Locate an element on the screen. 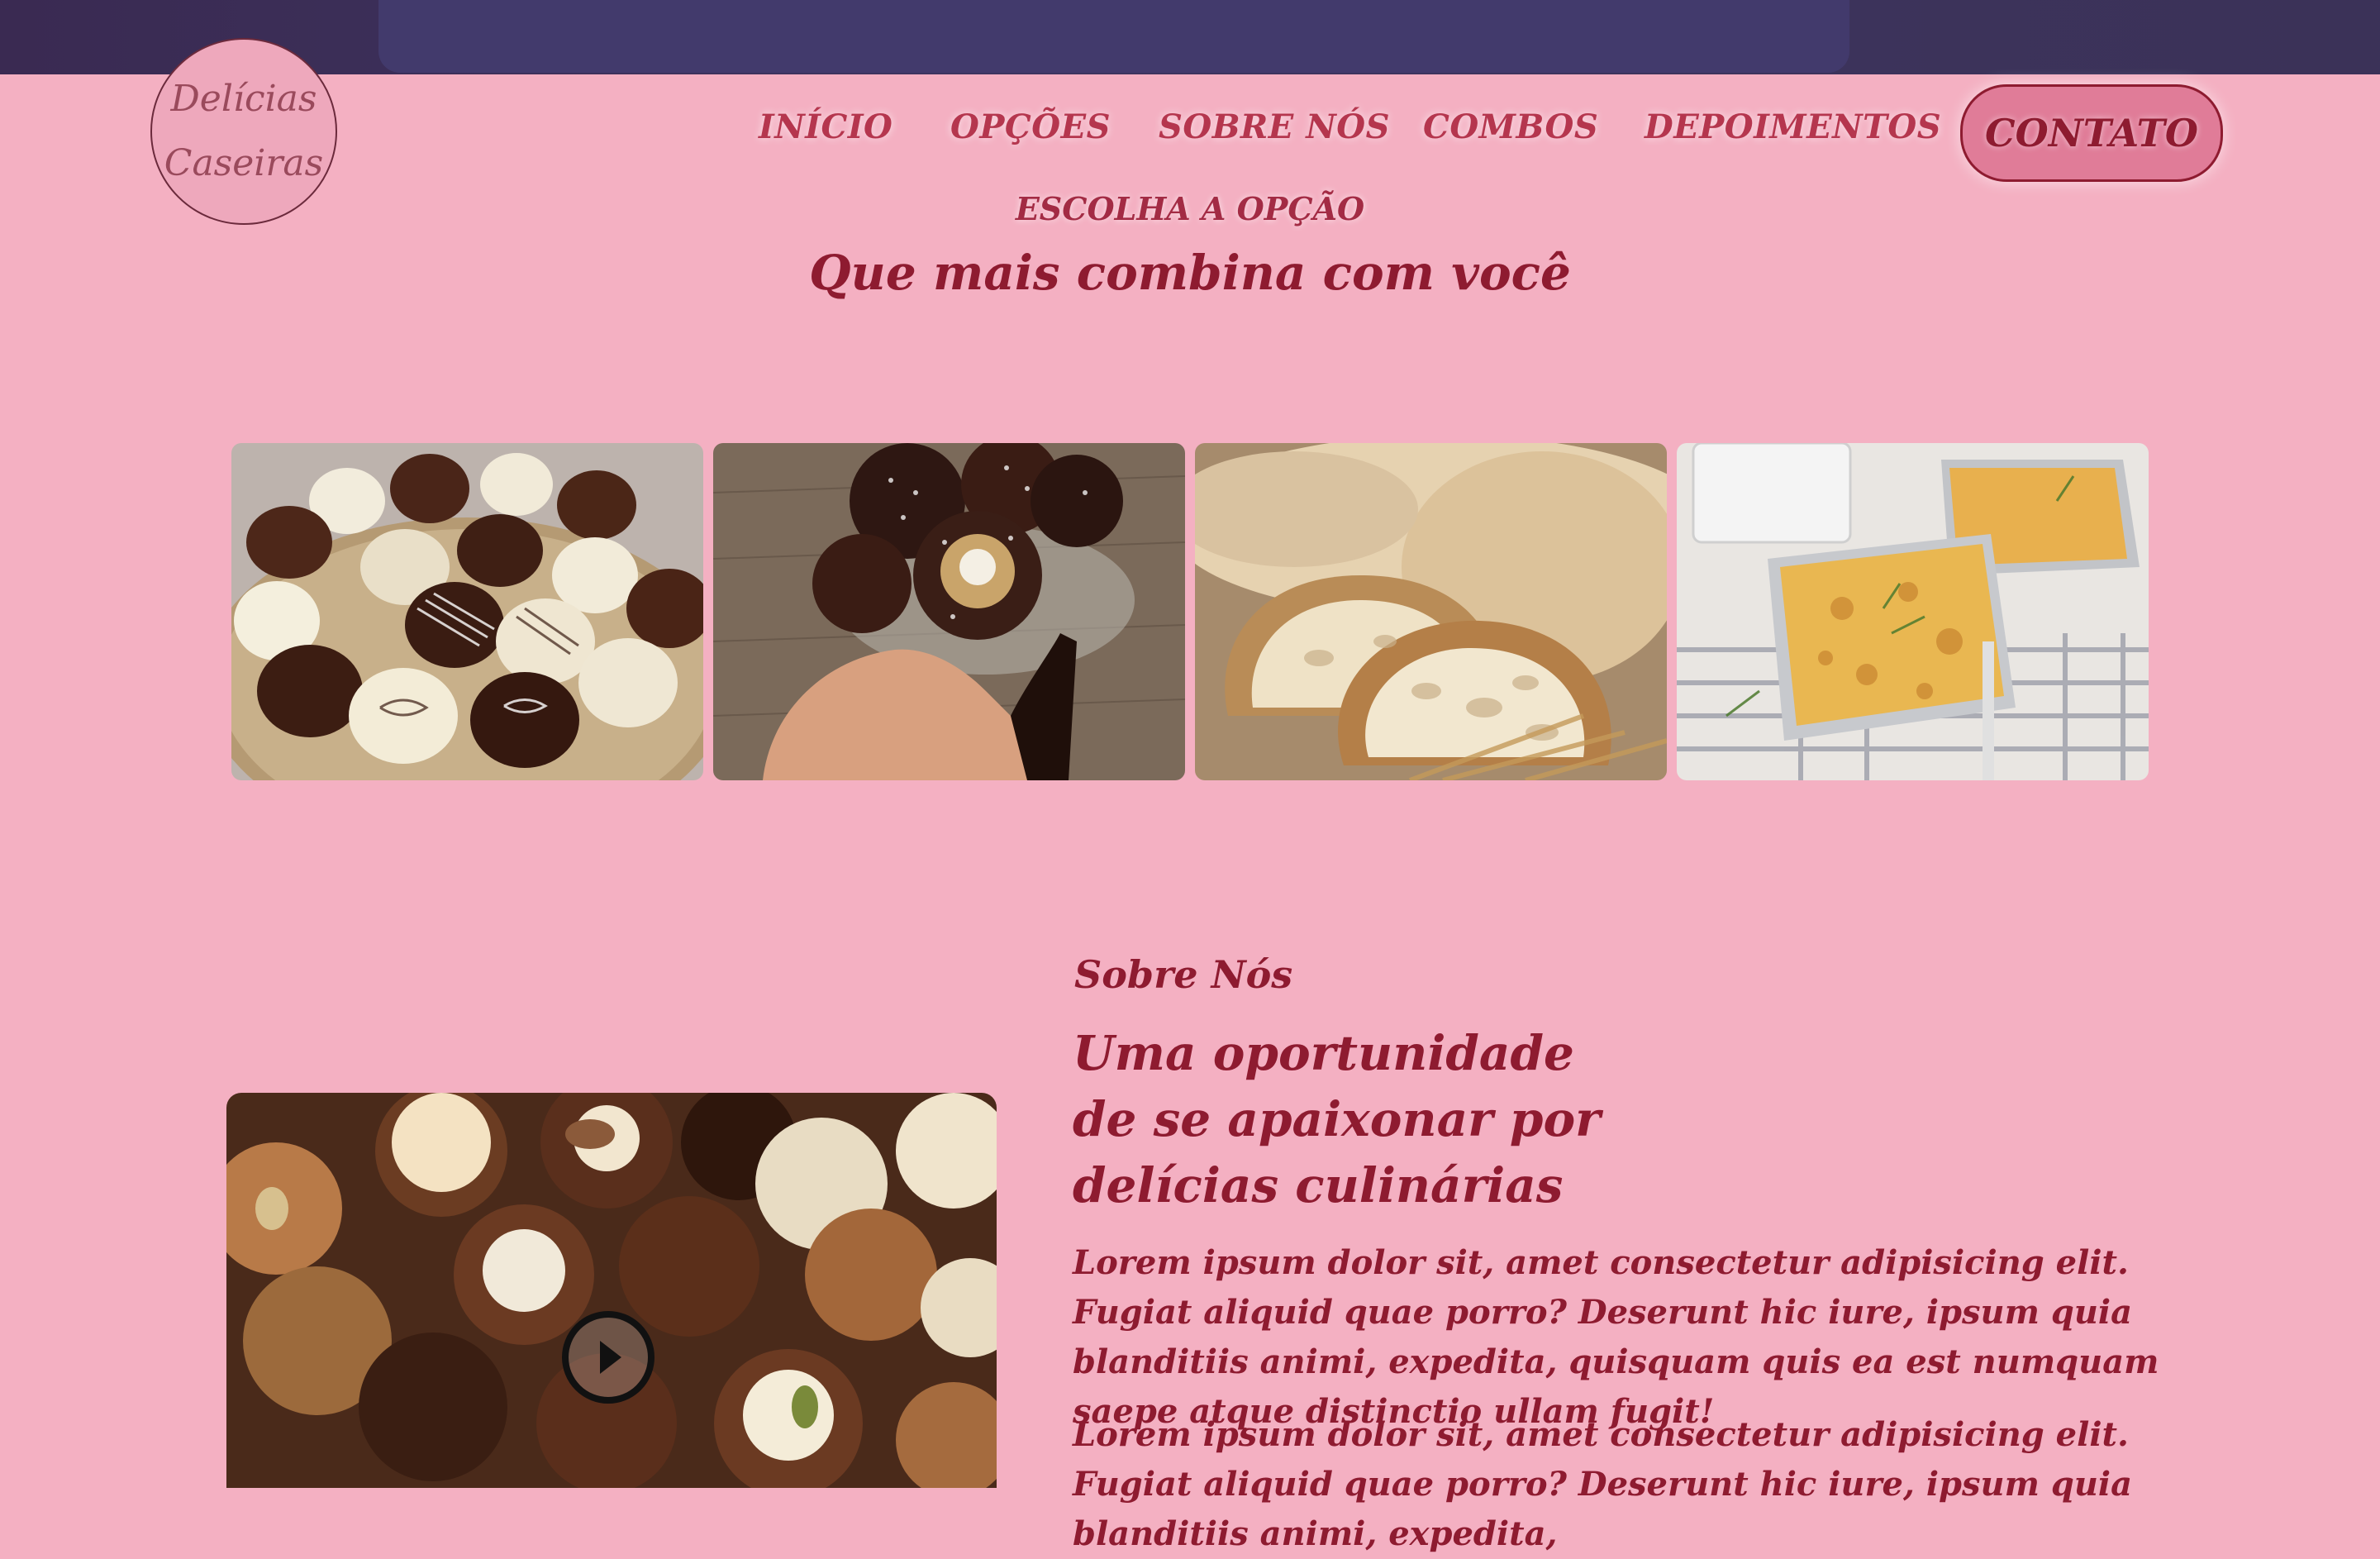 This screenshot has height=1559, width=2380. play-button is located at coordinates (608, 1357).